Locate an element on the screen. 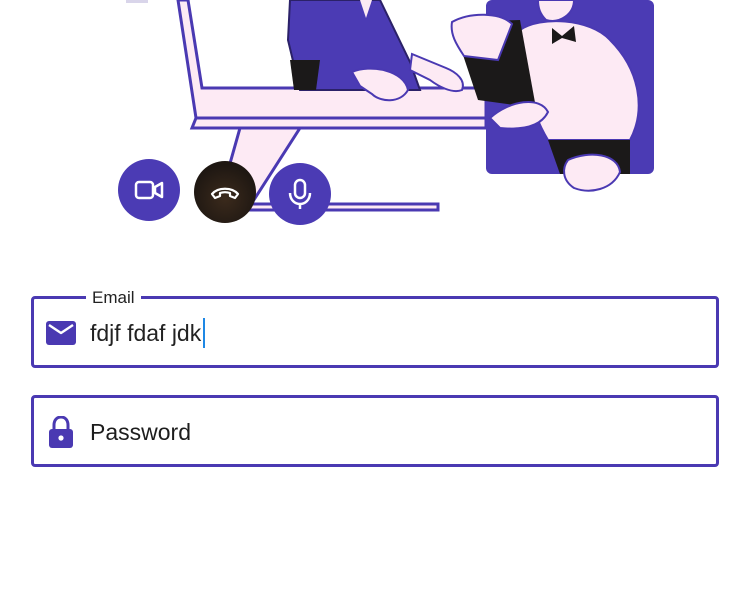 The width and height of the screenshot is (752, 590). password-input: Password is located at coordinates (140, 432).